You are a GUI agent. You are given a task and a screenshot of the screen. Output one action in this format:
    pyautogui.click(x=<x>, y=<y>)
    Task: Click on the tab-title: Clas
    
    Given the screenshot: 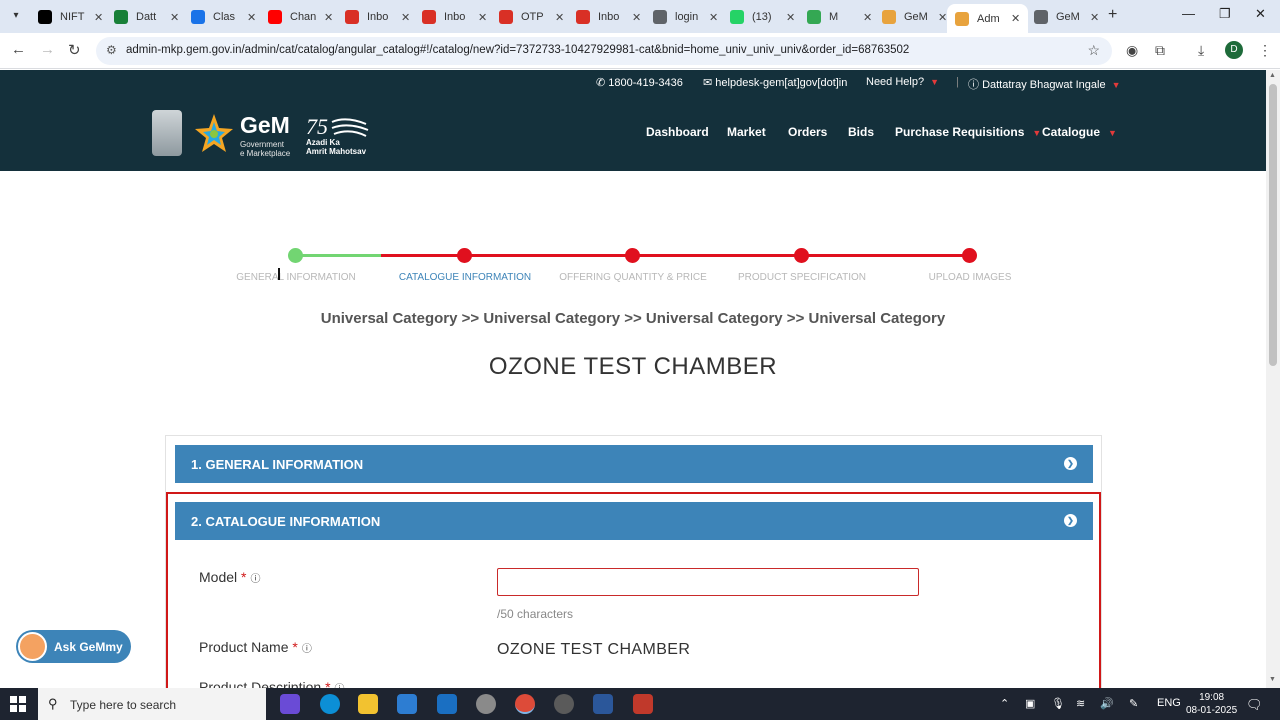 What is the action you would take?
    pyautogui.click(x=224, y=17)
    